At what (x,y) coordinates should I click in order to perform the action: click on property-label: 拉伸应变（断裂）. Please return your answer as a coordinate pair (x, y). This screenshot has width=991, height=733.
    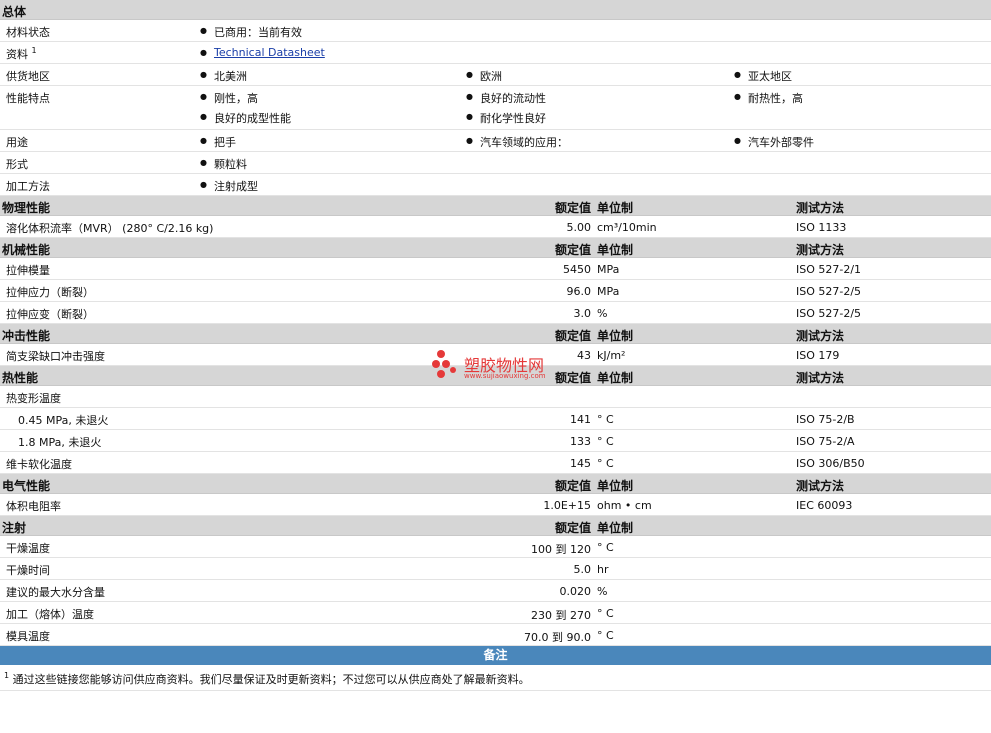
    Looking at the image, I should click on (50, 314).